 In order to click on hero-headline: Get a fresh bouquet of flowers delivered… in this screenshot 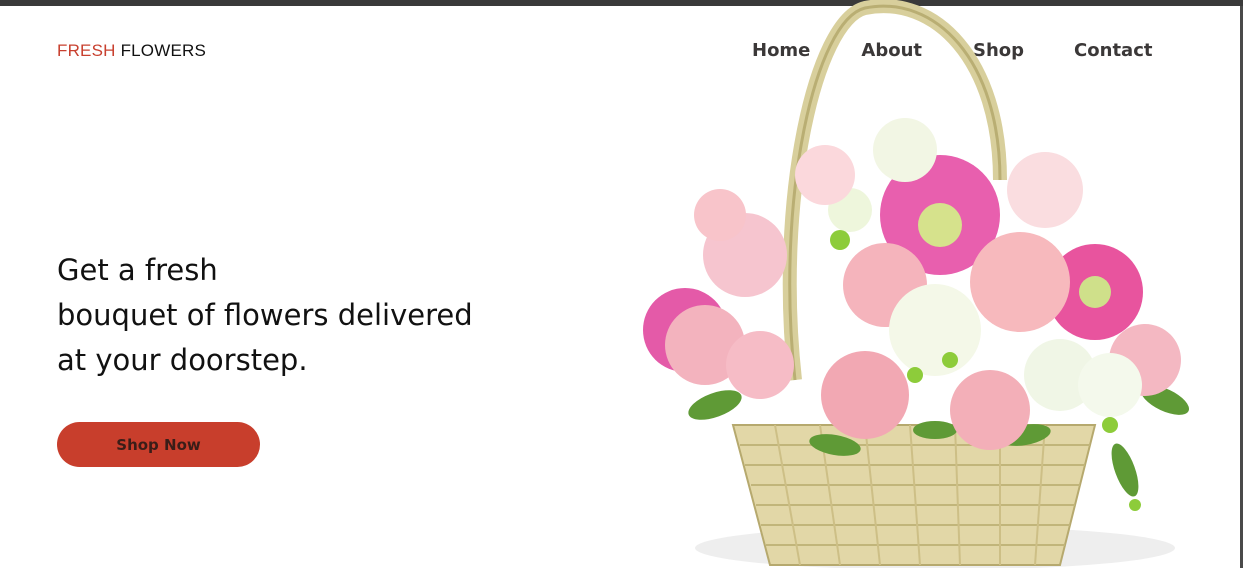, I will do `click(317, 315)`.